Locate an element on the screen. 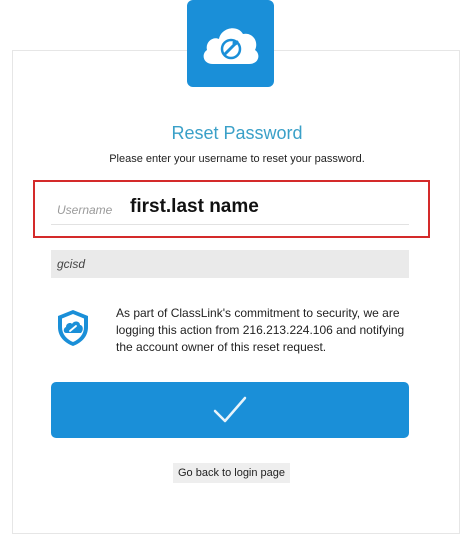  submit-button is located at coordinates (230, 410).